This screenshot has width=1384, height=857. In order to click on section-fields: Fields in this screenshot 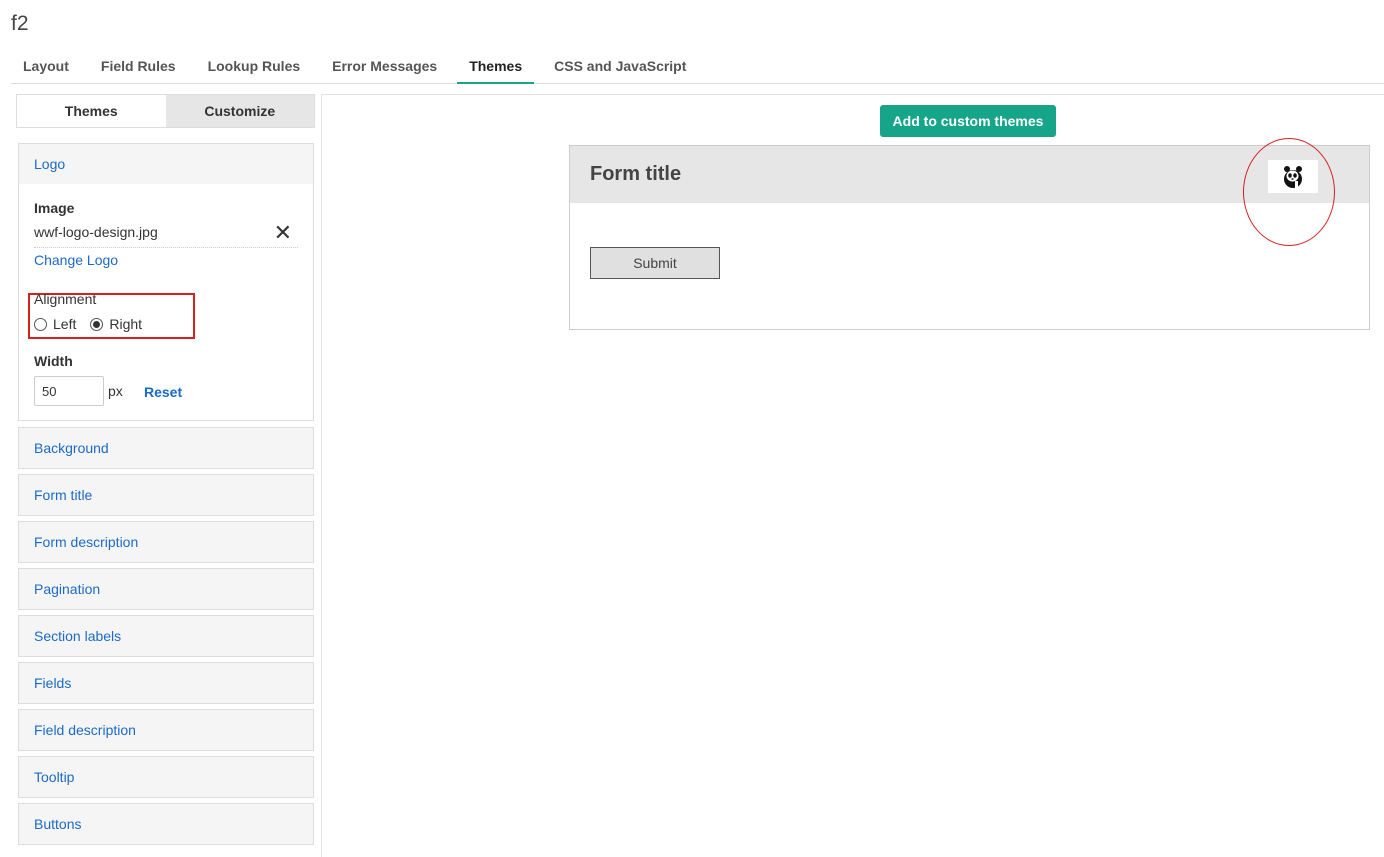, I will do `click(166, 683)`.